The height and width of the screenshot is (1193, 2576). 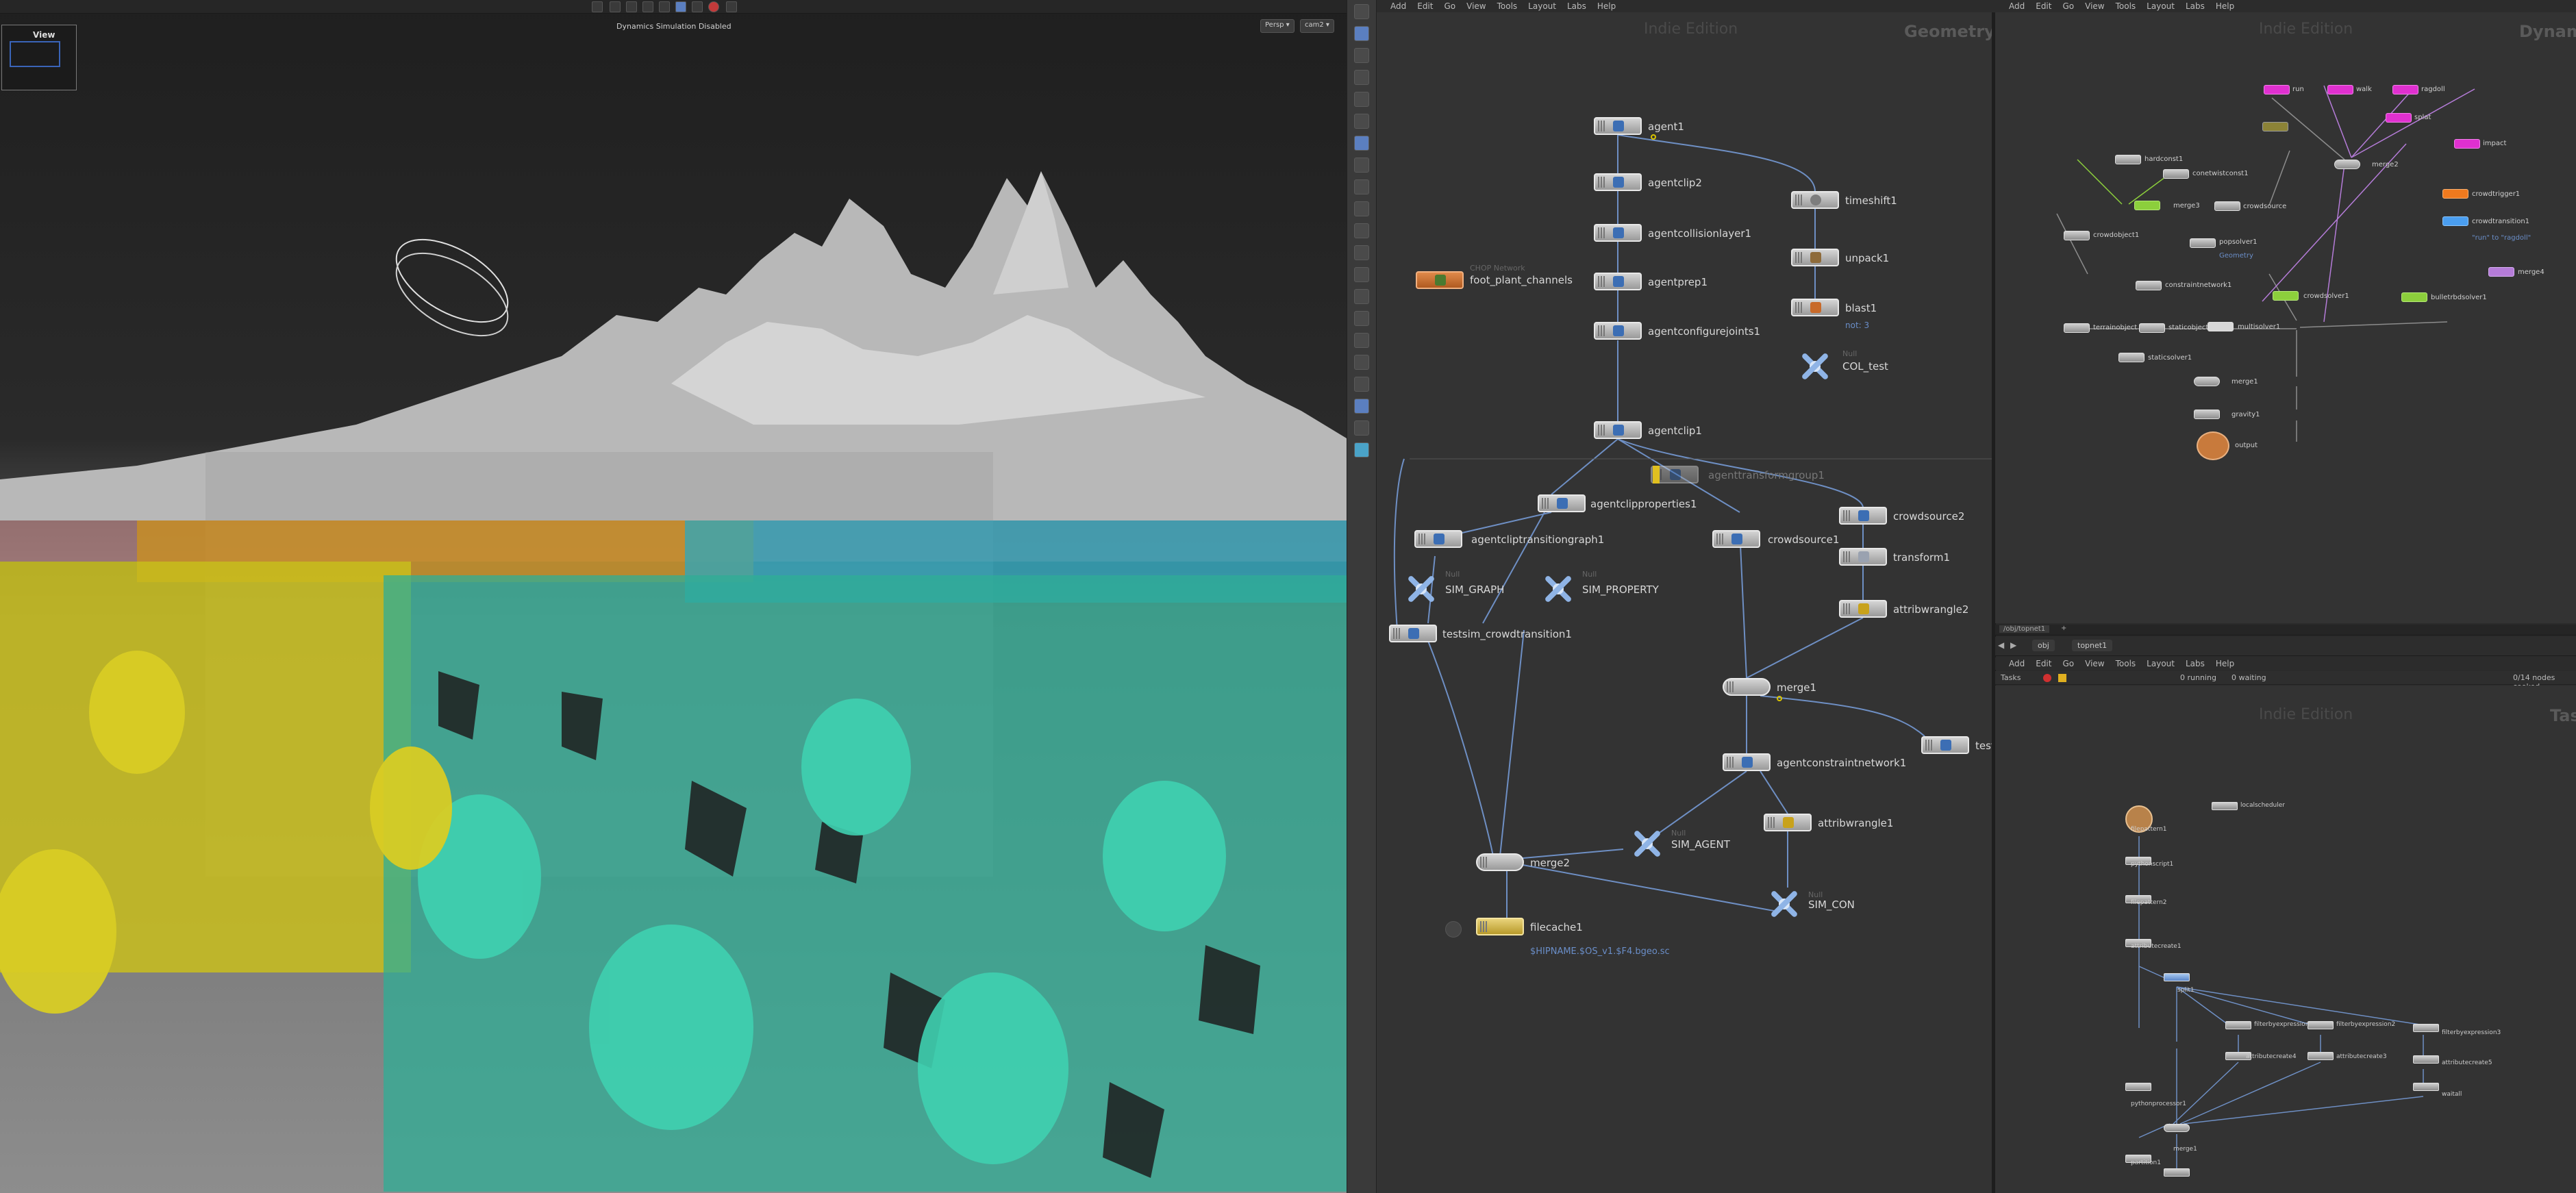 I want to click on viewport-layout-icon, so click(x=1361, y=449).